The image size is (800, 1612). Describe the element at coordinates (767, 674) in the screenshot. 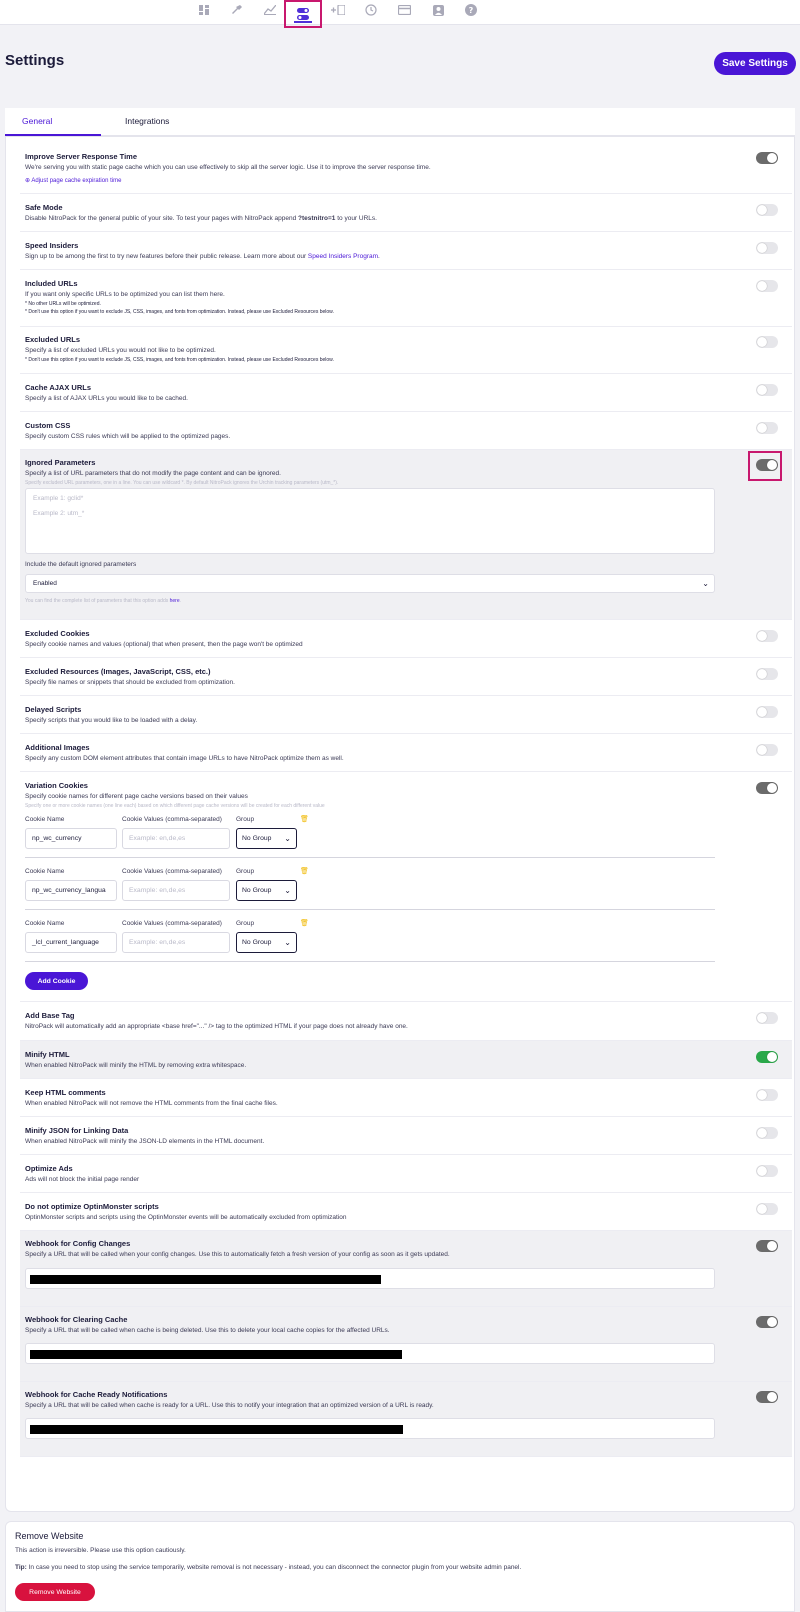

I see `excluded-resources-toggle` at that location.